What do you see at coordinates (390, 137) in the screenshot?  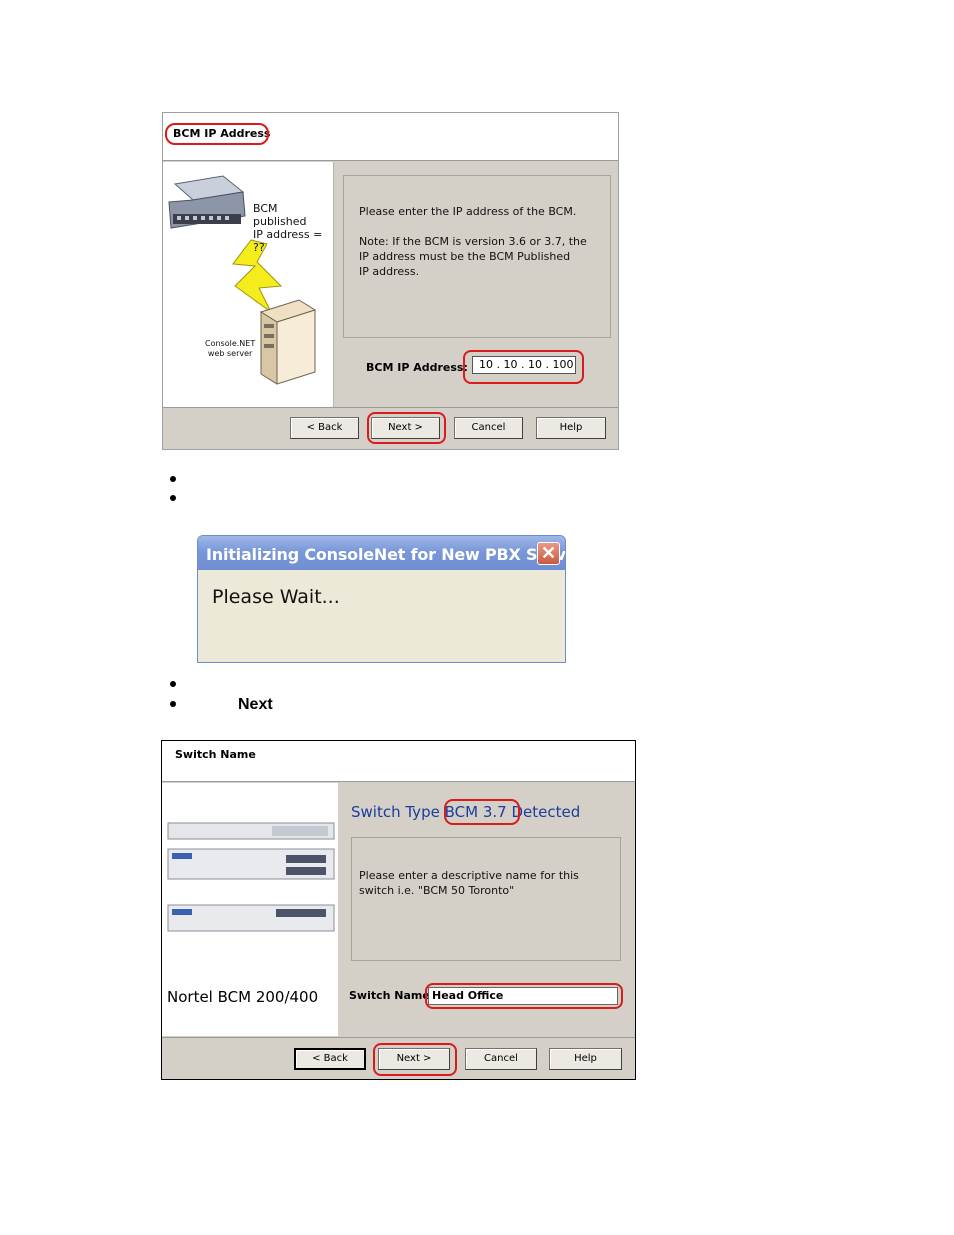 I see `dialog-header: BCM IP Address` at bounding box center [390, 137].